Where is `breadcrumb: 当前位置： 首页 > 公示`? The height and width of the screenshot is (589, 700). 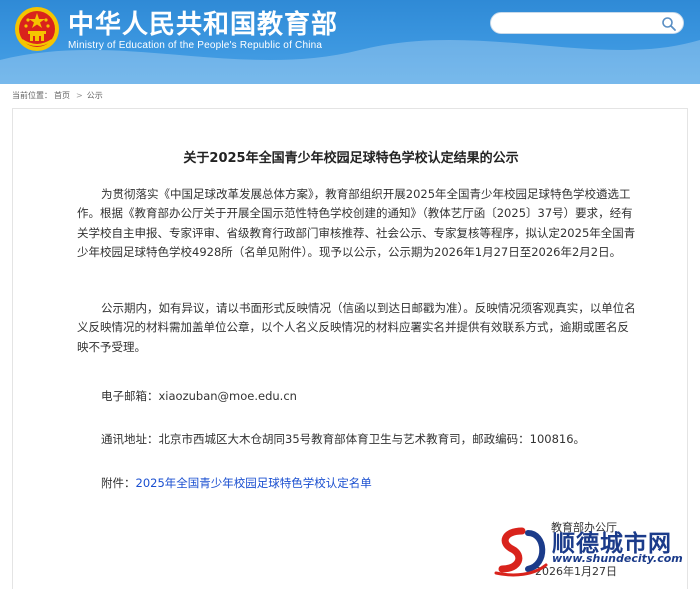 breadcrumb: 当前位置： 首页 > 公示 is located at coordinates (58, 95).